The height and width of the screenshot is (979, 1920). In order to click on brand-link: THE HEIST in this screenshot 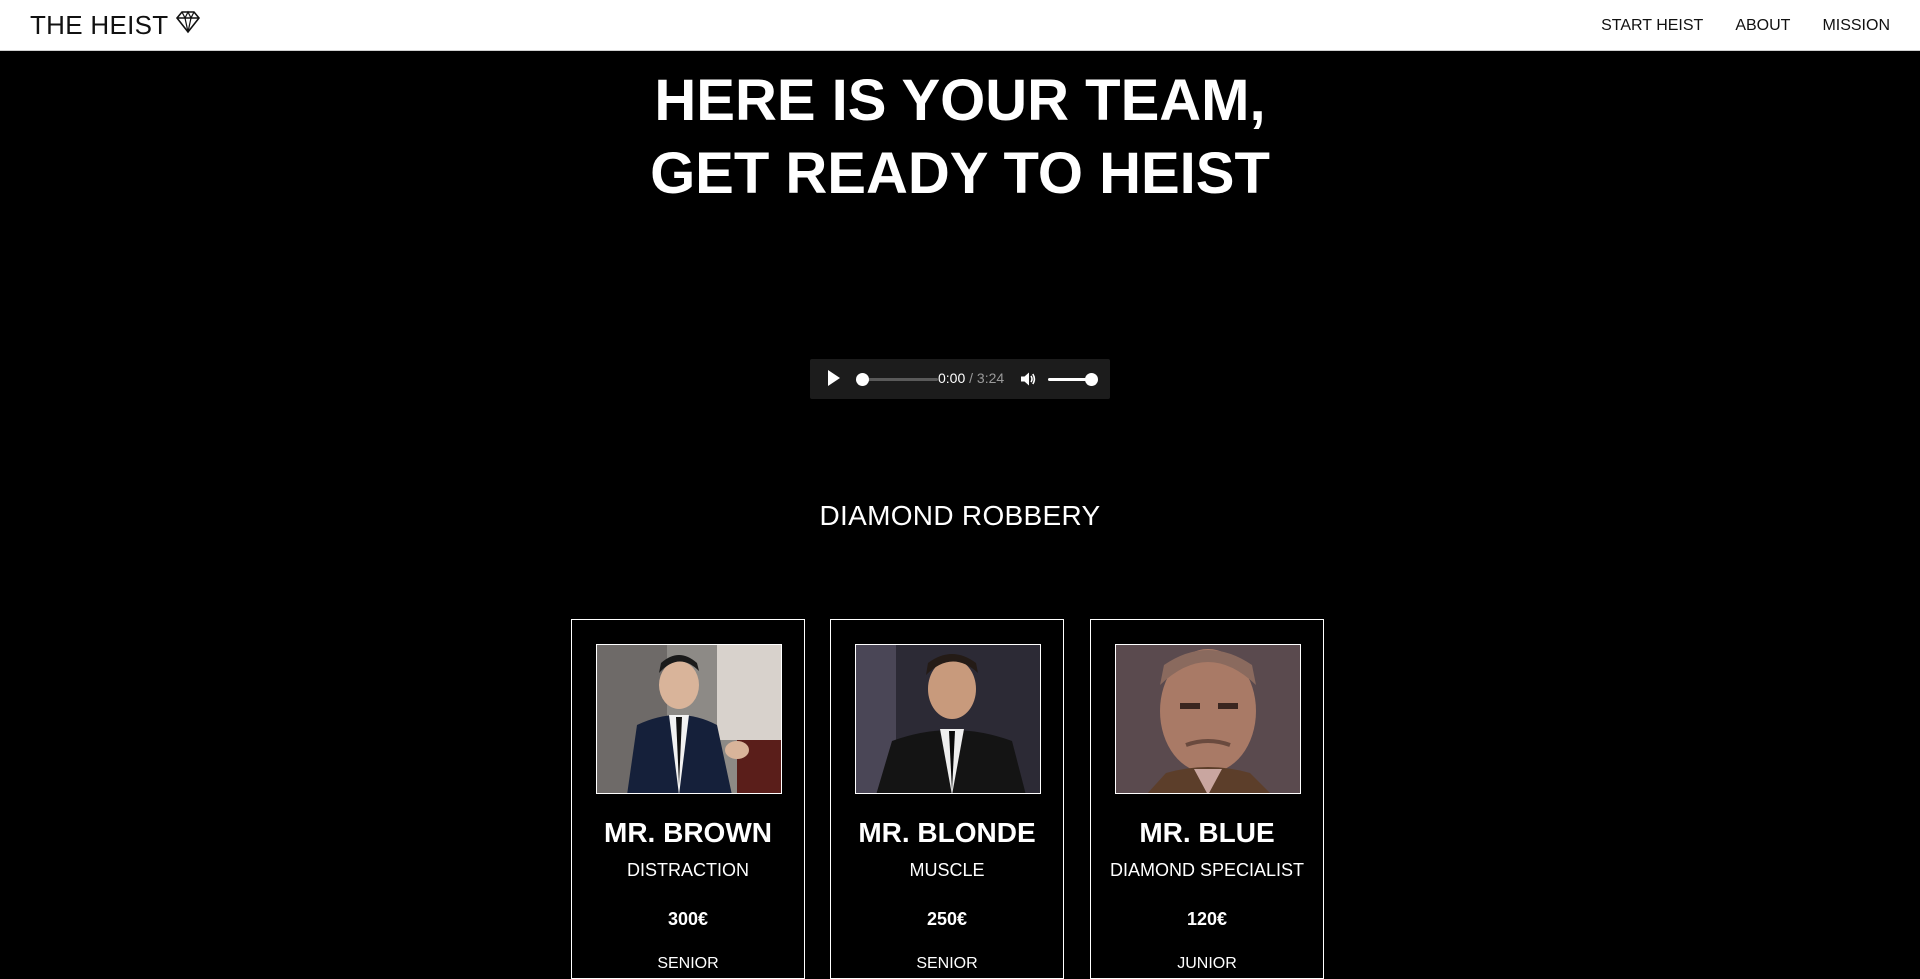, I will do `click(115, 25)`.